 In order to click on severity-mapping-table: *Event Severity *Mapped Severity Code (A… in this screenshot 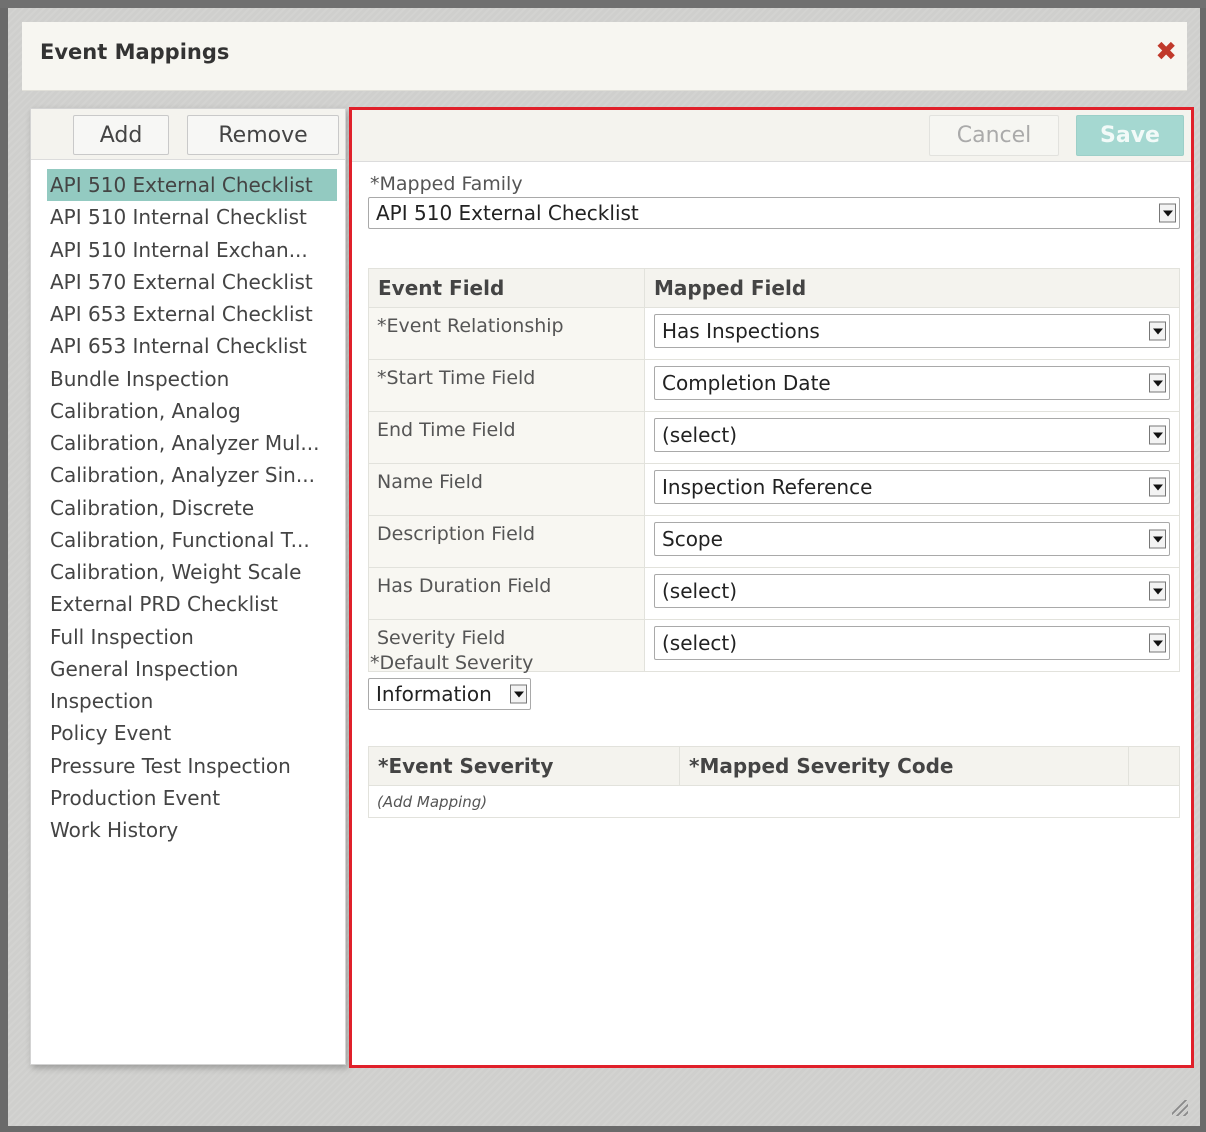, I will do `click(774, 782)`.